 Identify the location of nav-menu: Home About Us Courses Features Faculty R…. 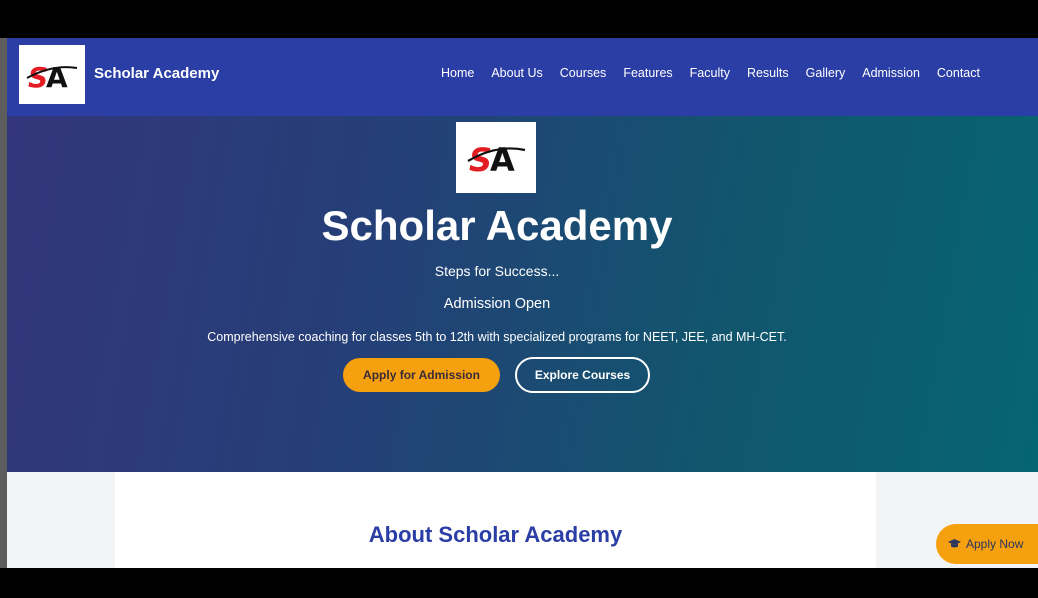
(710, 73).